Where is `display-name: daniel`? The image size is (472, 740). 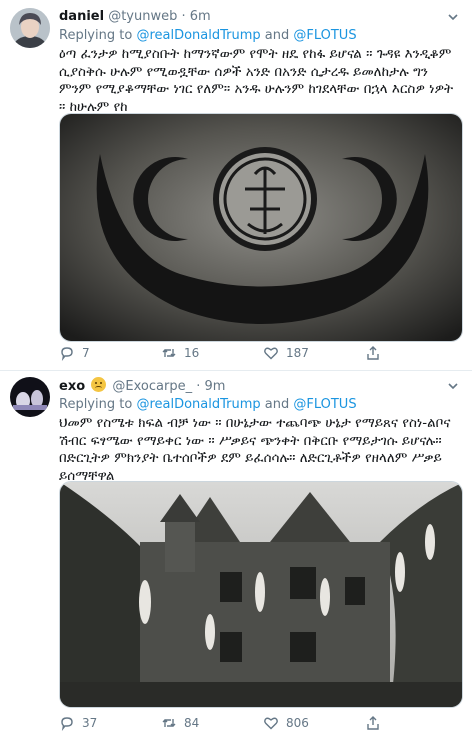
display-name: daniel is located at coordinates (81, 16).